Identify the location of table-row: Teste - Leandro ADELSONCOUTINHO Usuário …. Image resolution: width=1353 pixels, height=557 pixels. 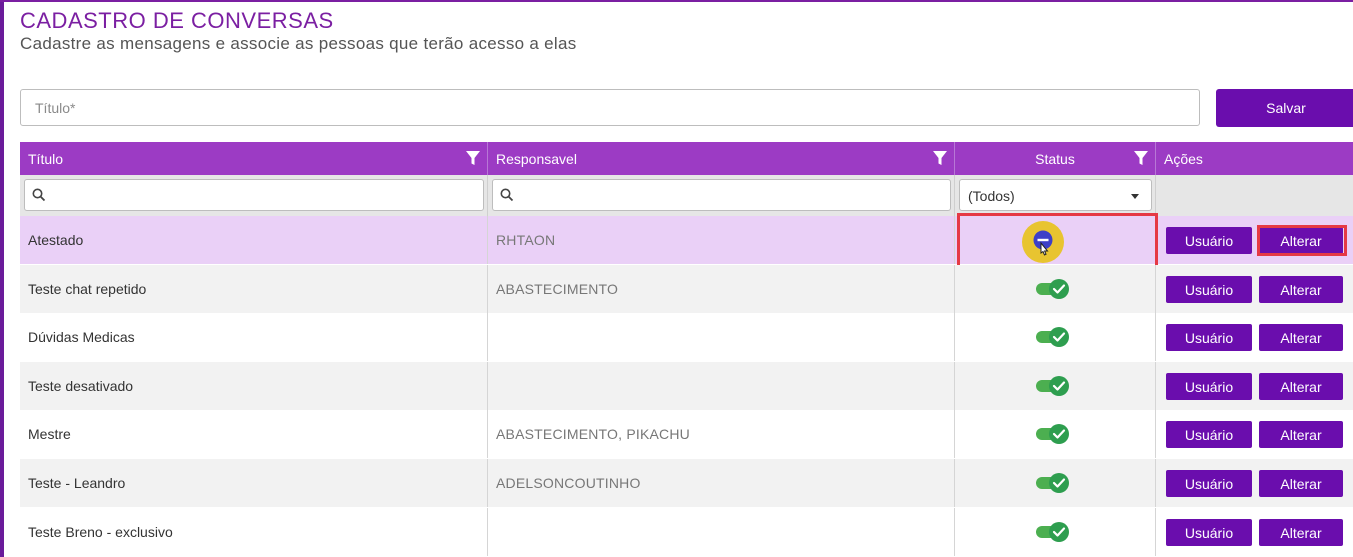
(686, 483).